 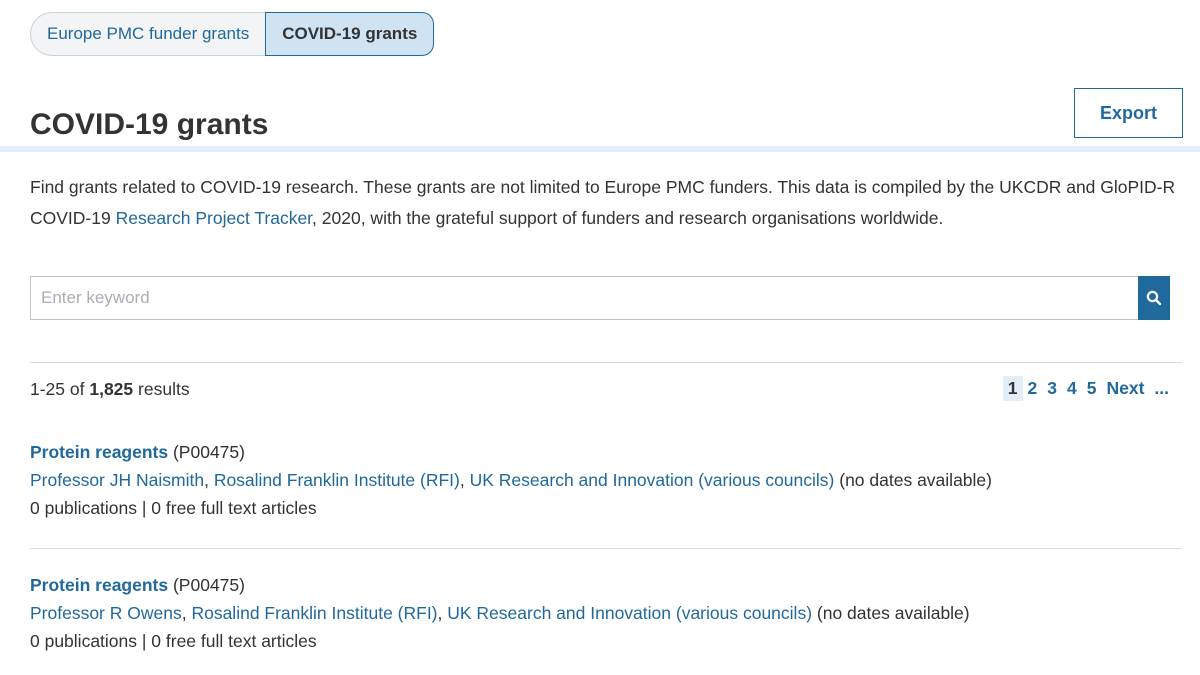 What do you see at coordinates (164, 389) in the screenshot?
I see `results-suffix: results` at bounding box center [164, 389].